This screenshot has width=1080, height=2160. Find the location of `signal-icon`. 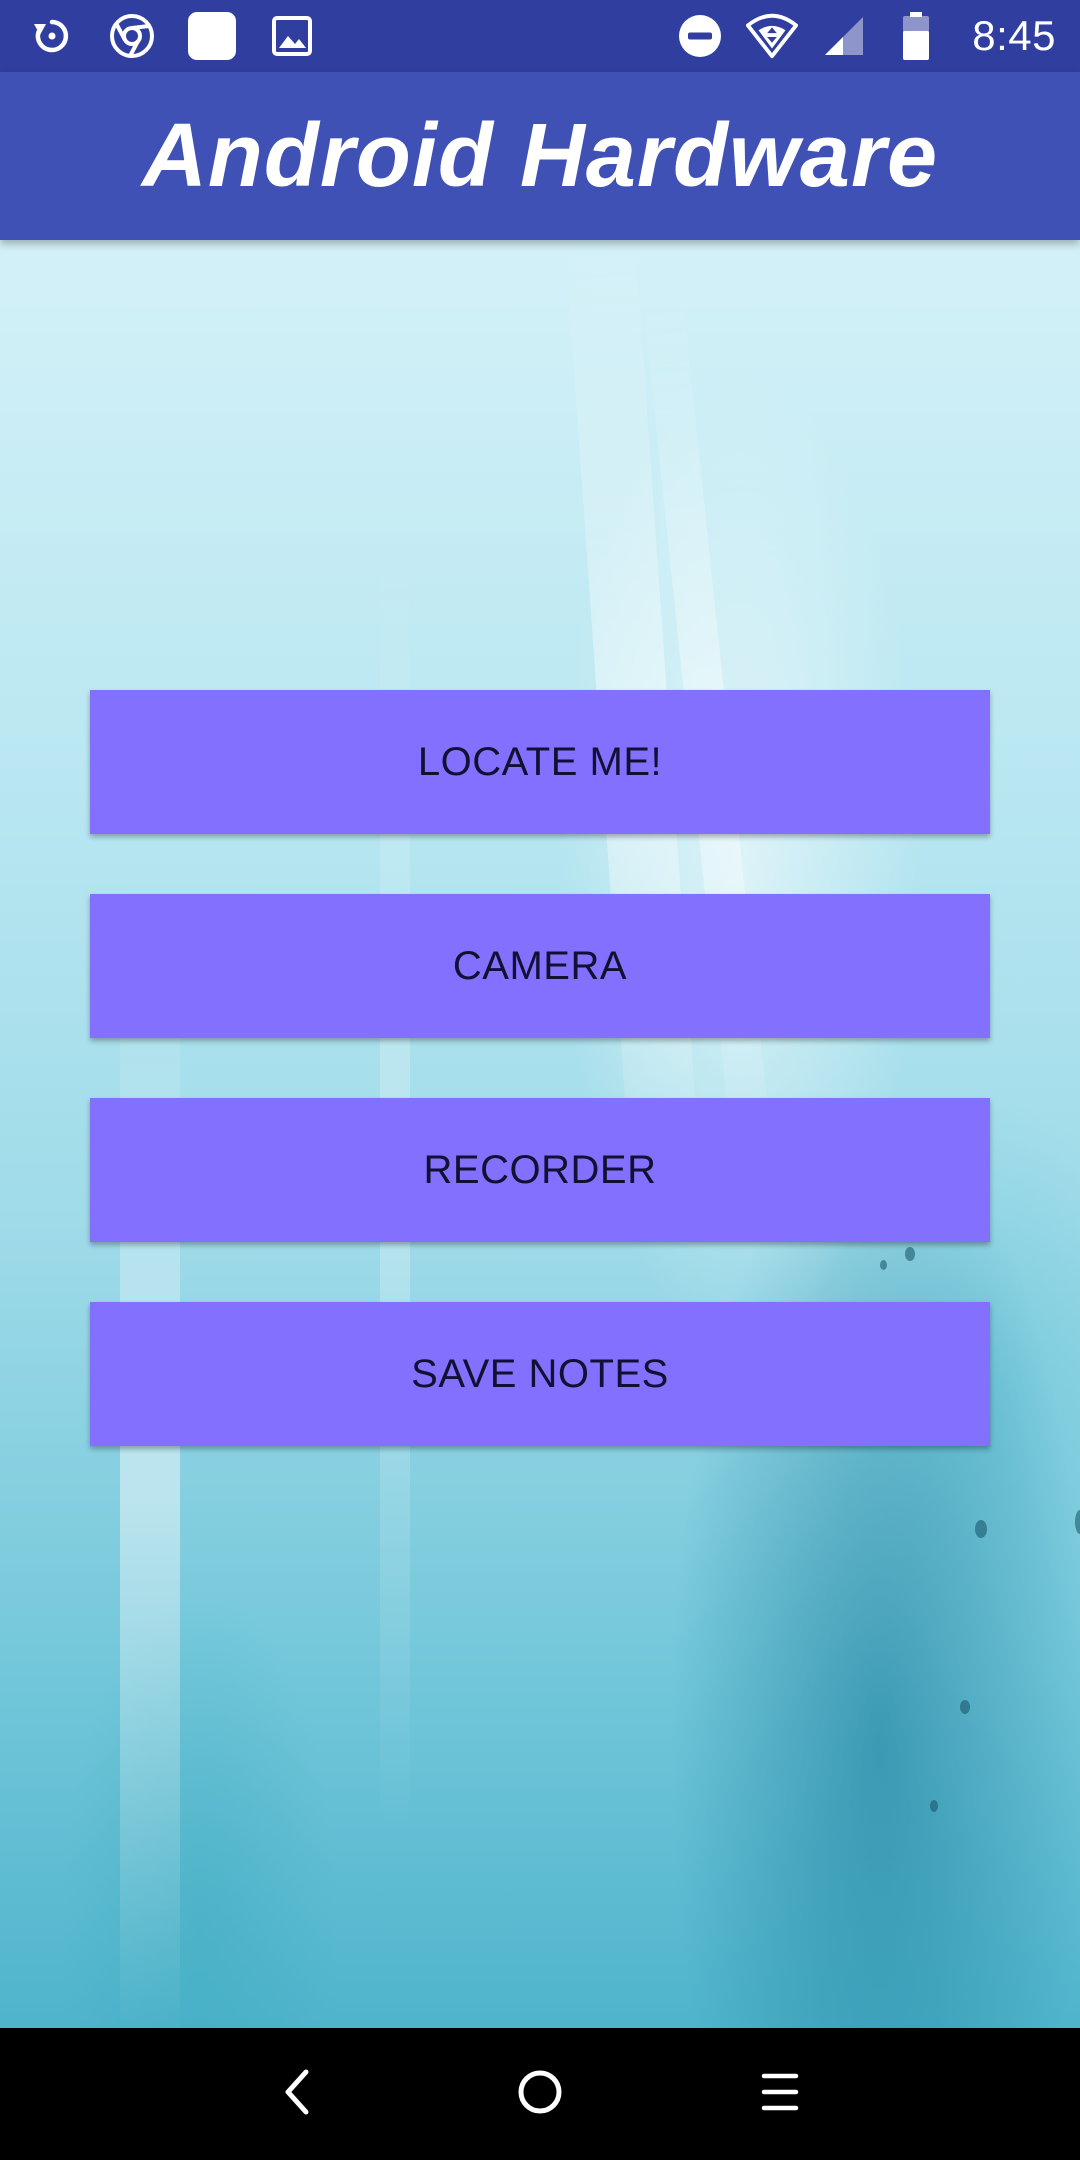

signal-icon is located at coordinates (844, 36).